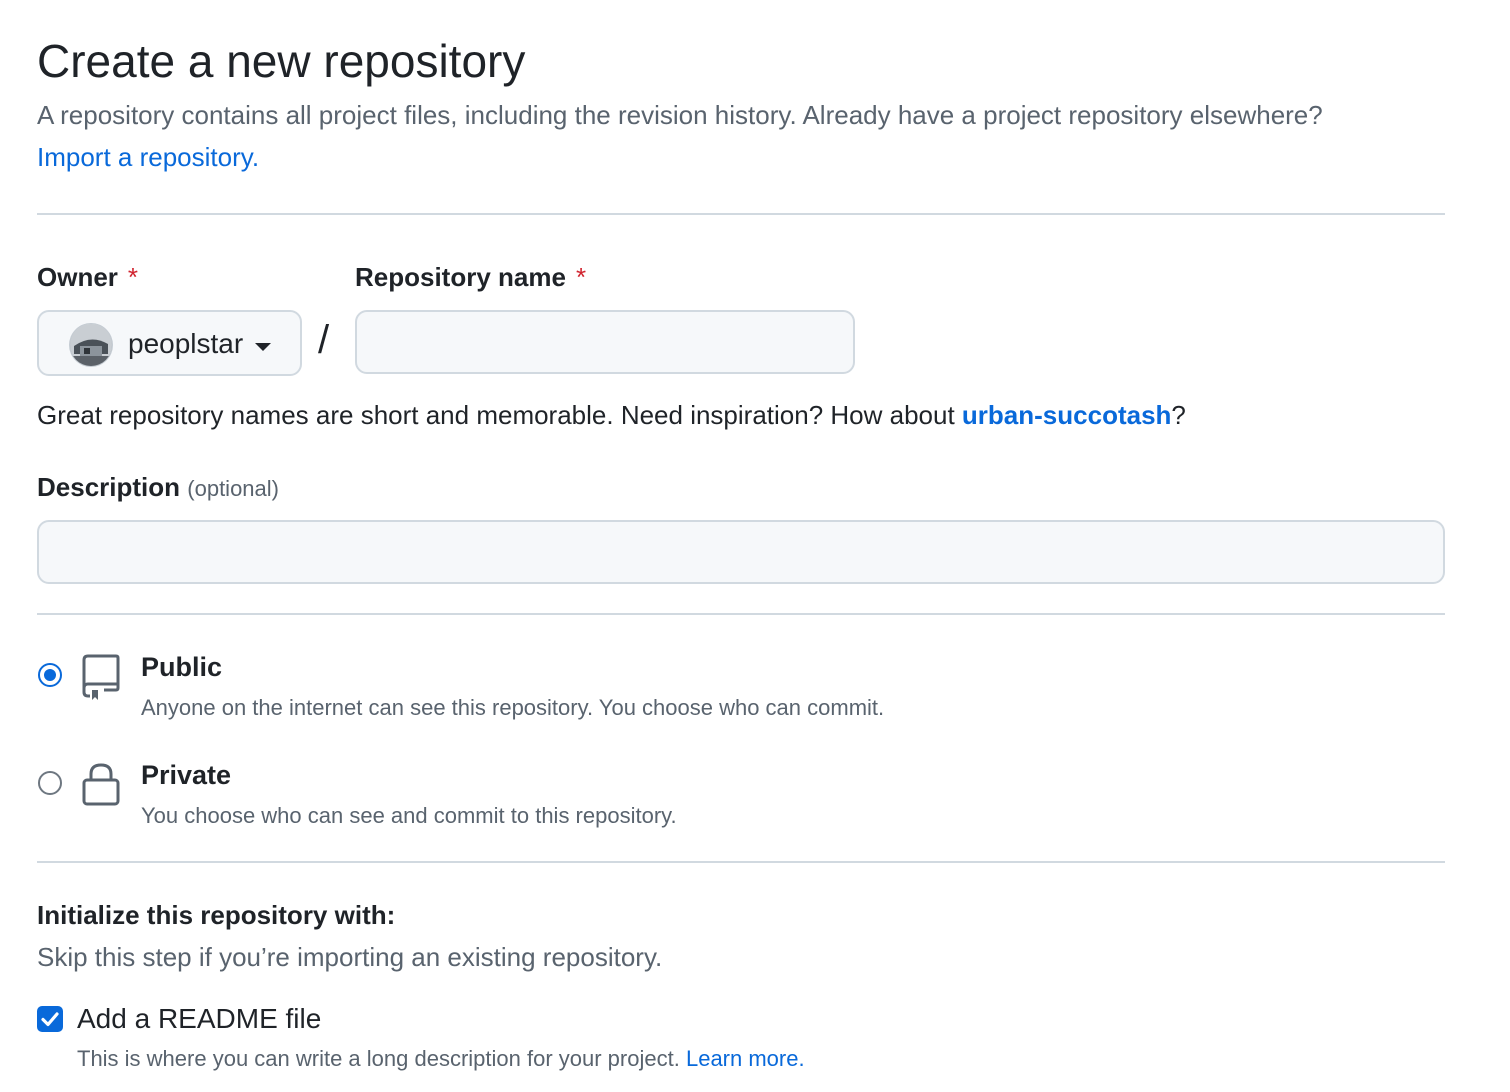 The width and height of the screenshot is (1510, 1092). I want to click on caret-down-icon, so click(263, 347).